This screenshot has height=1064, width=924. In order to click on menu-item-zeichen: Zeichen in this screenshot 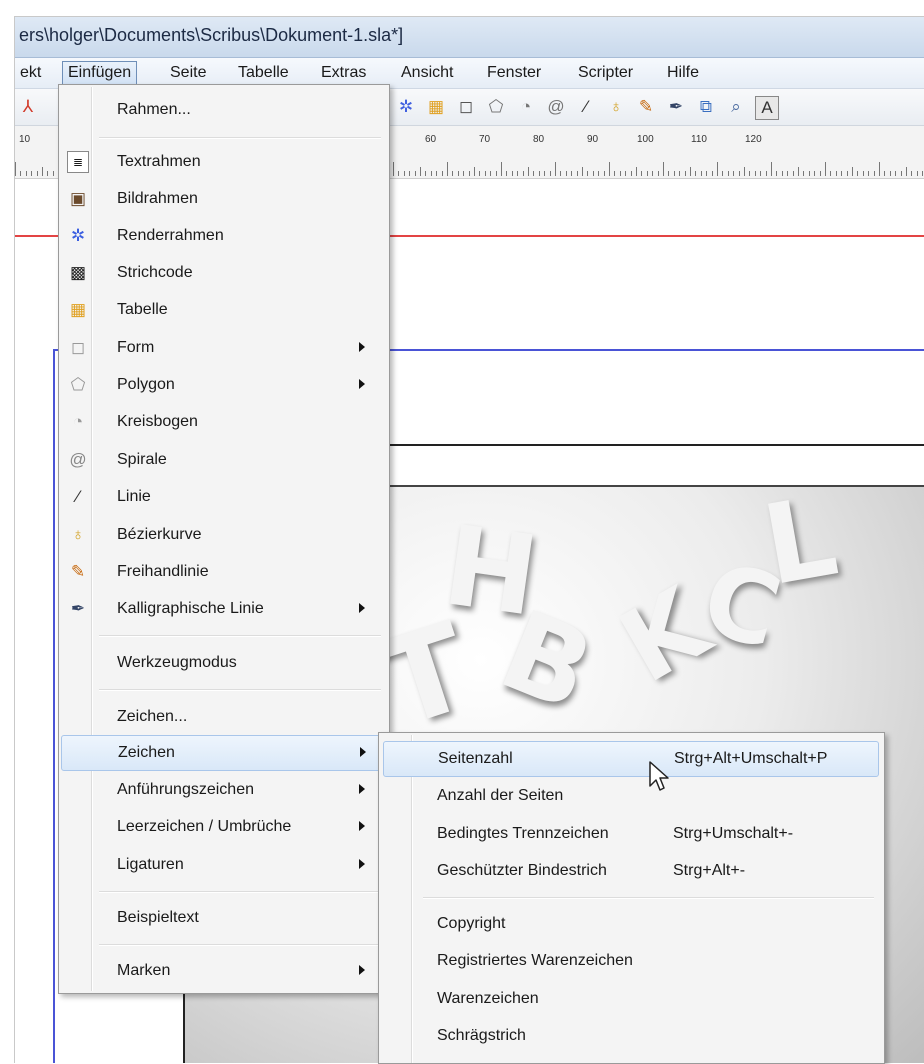, I will do `click(224, 753)`.